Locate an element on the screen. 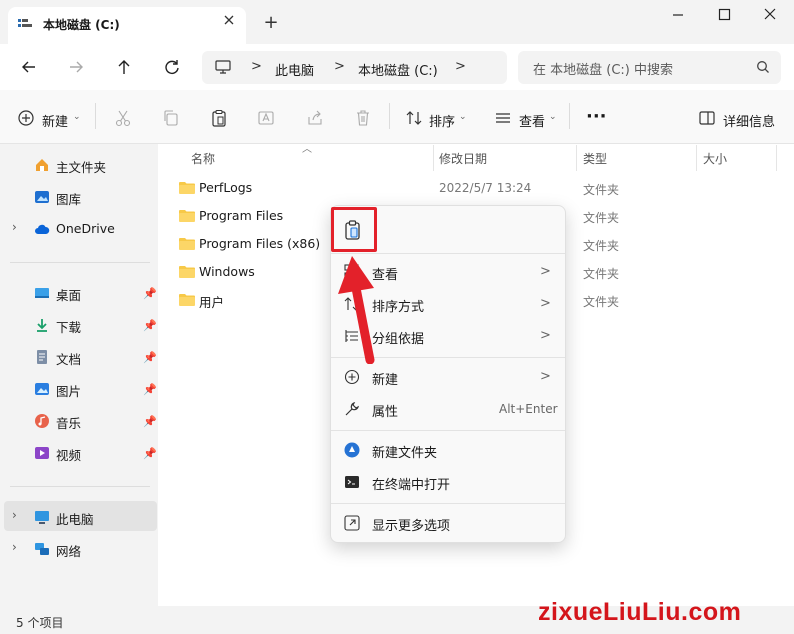 The height and width of the screenshot is (634, 794). column-header-name: 名称 is located at coordinates (203, 158).